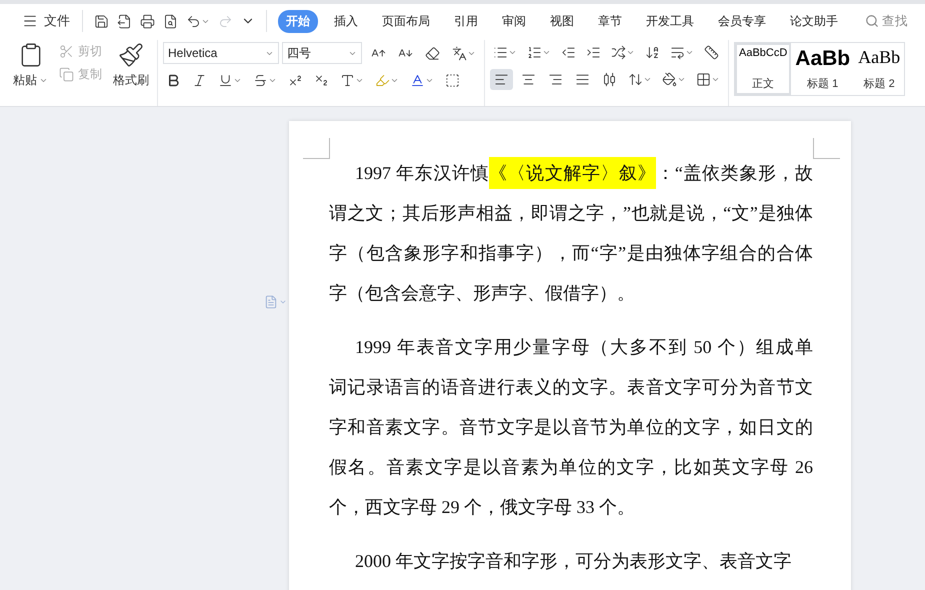  I want to click on subscript-icon, so click(321, 80).